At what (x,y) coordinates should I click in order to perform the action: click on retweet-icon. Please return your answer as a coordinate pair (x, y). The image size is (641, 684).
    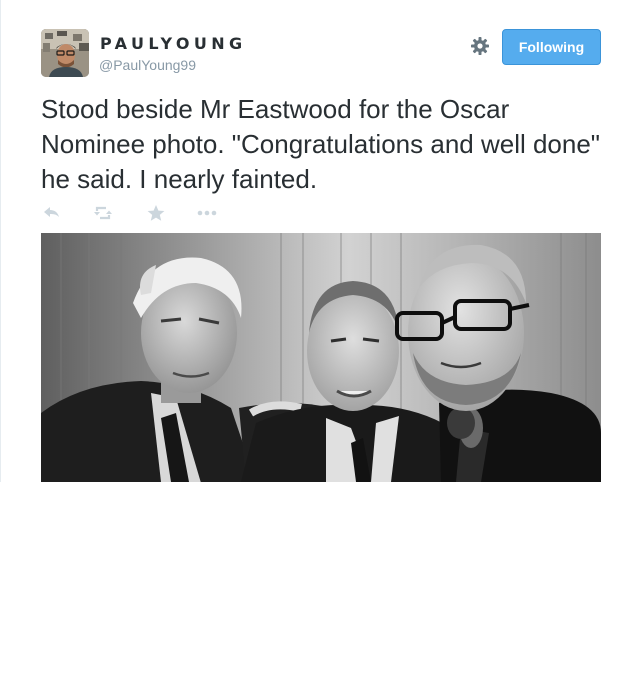
    Looking at the image, I should click on (103, 213).